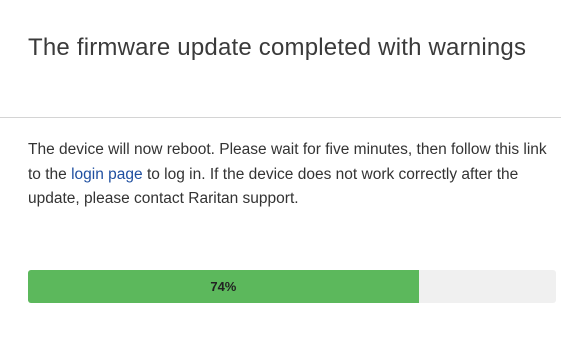  What do you see at coordinates (223, 286) in the screenshot?
I see `progress-percent-label: 74%` at bounding box center [223, 286].